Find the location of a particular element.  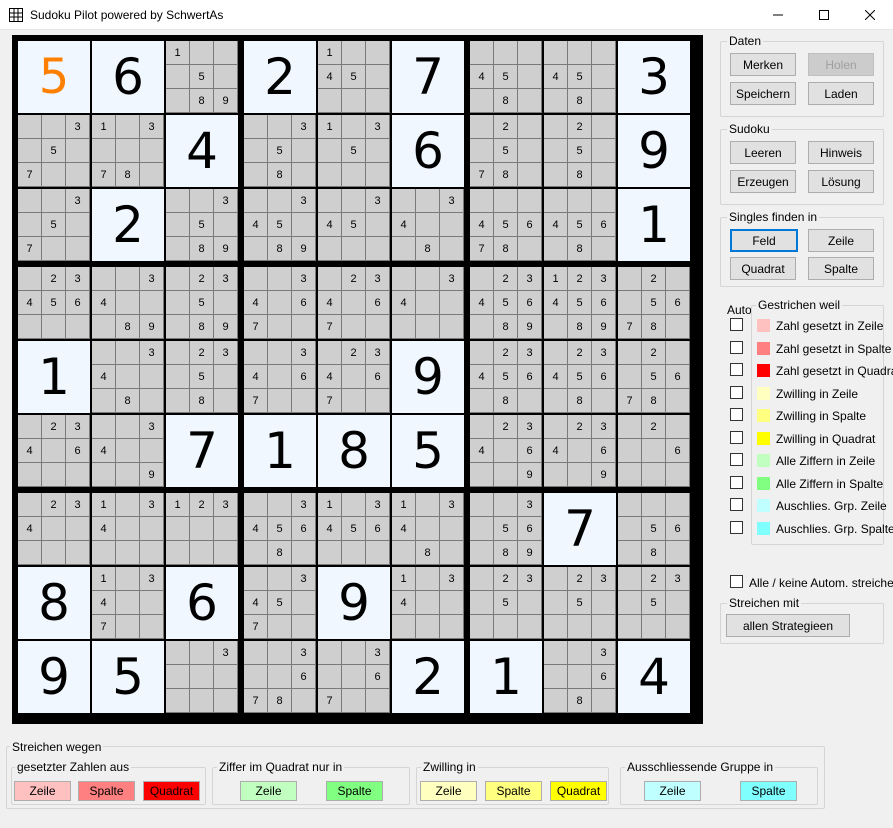

sudoku-cell: 4568 is located at coordinates (580, 225).